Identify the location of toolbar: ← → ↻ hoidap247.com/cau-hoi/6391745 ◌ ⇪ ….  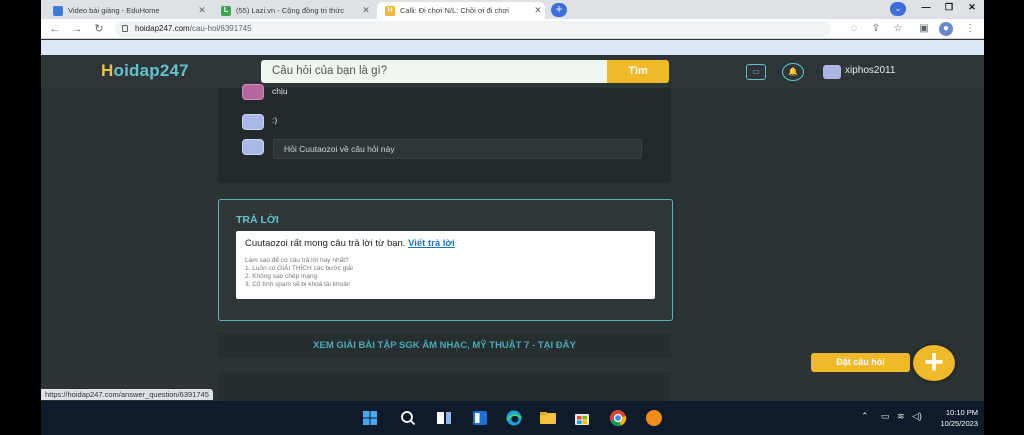
(512, 29).